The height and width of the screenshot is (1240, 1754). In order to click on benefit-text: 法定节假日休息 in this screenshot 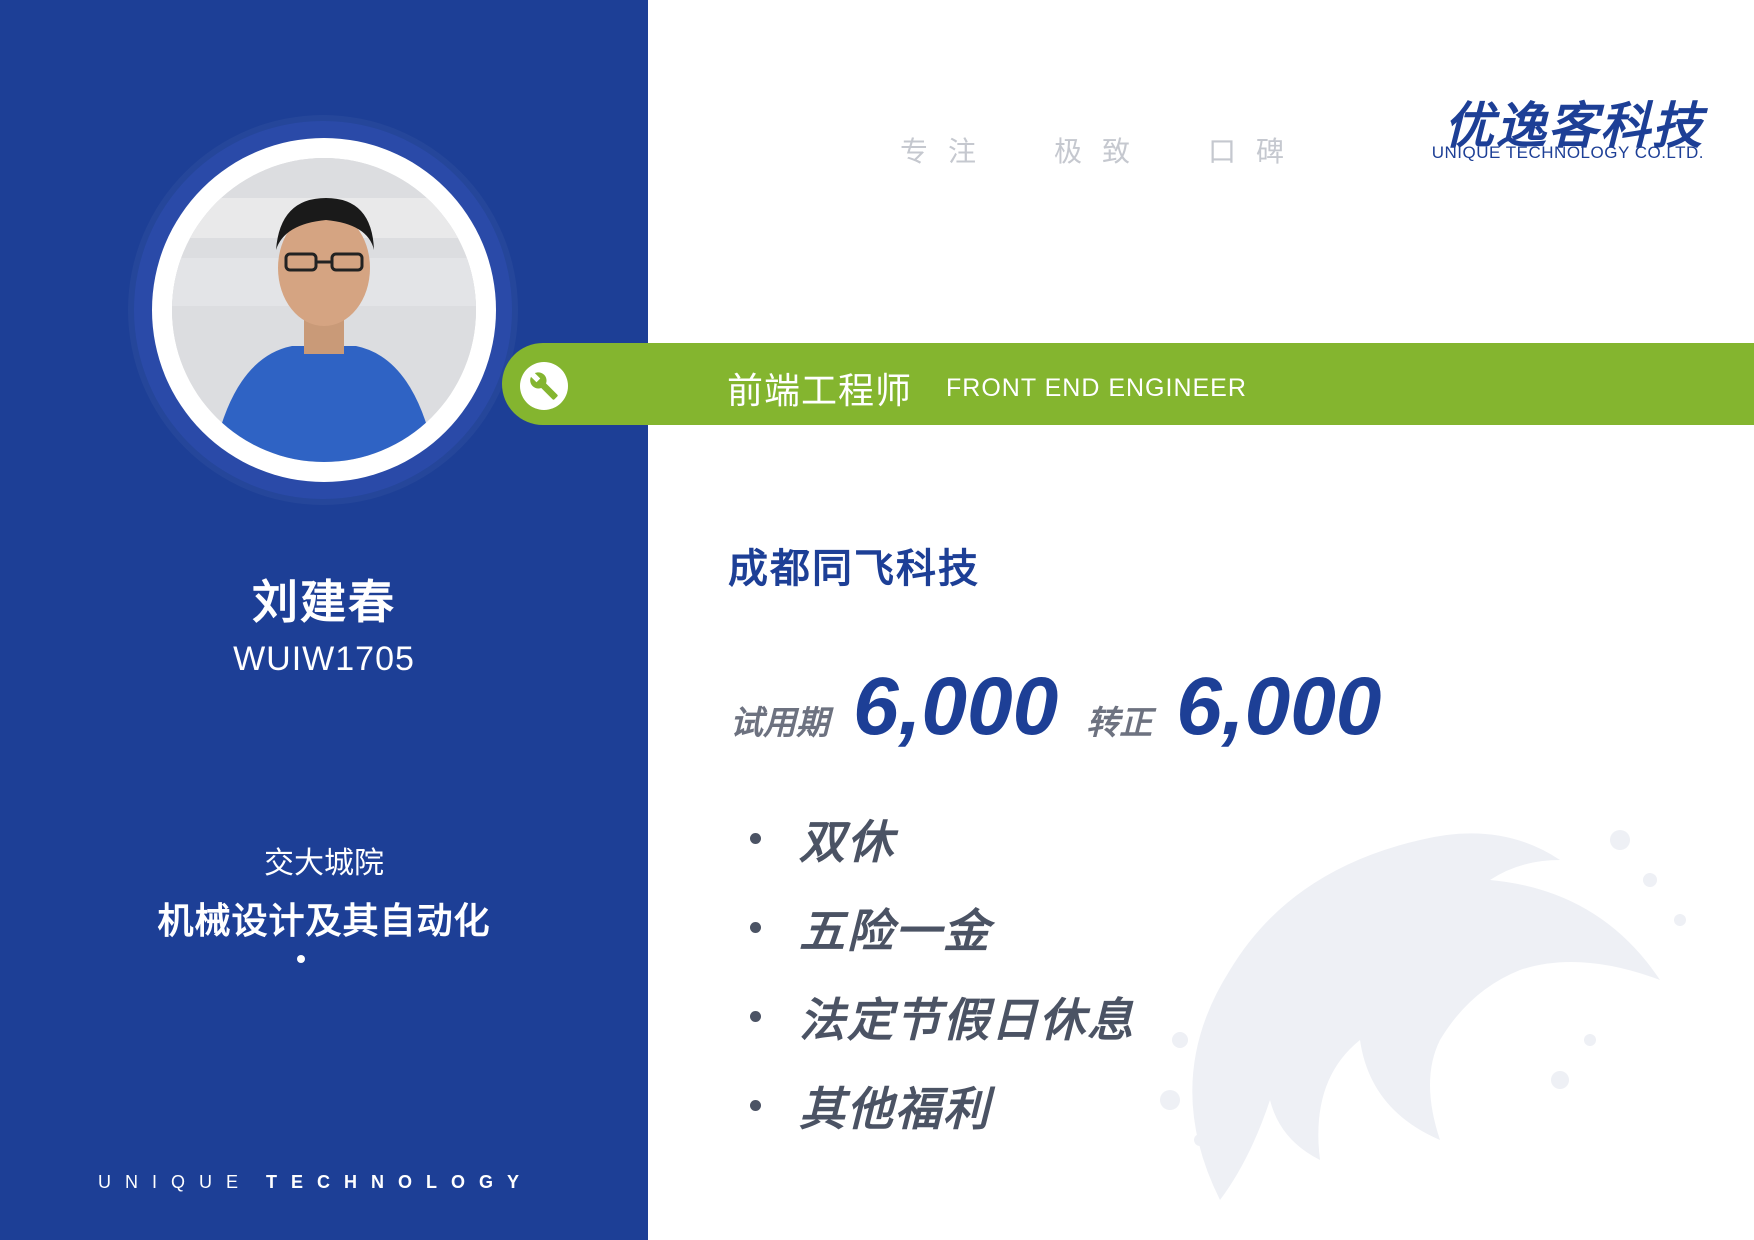, I will do `click(967, 1019)`.